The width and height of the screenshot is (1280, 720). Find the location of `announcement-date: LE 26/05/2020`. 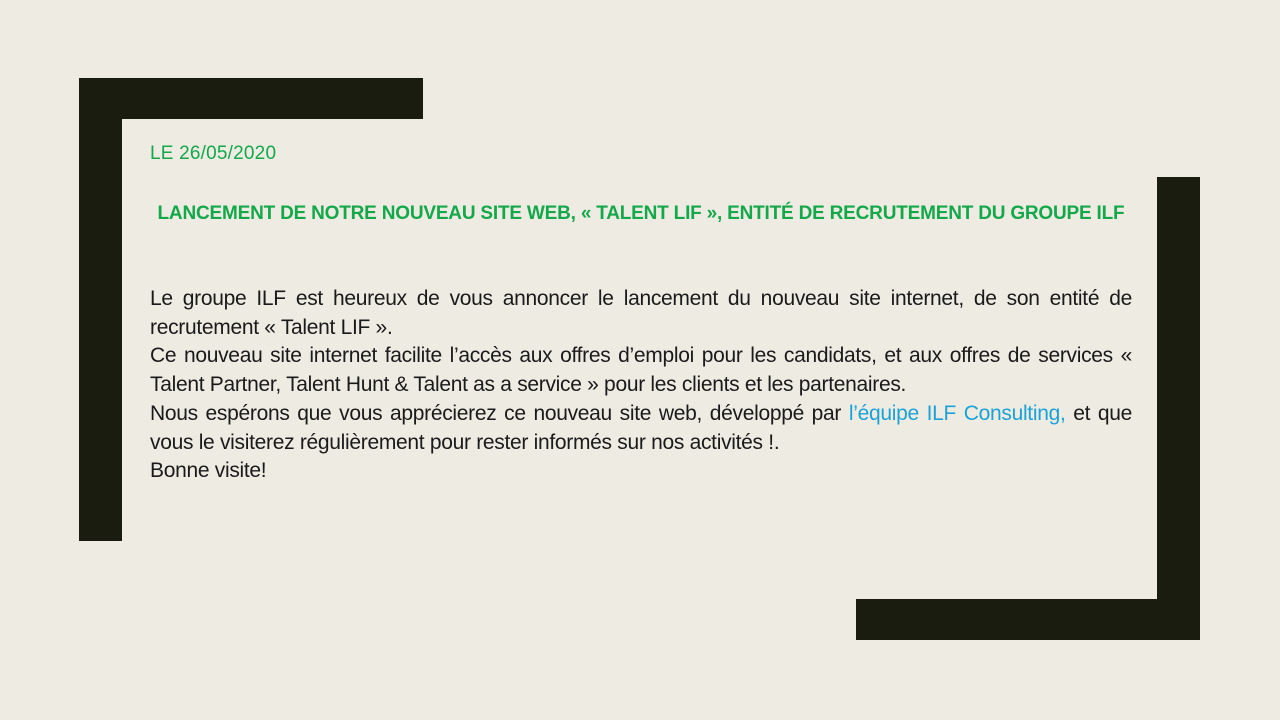

announcement-date: LE 26/05/2020 is located at coordinates (213, 153).